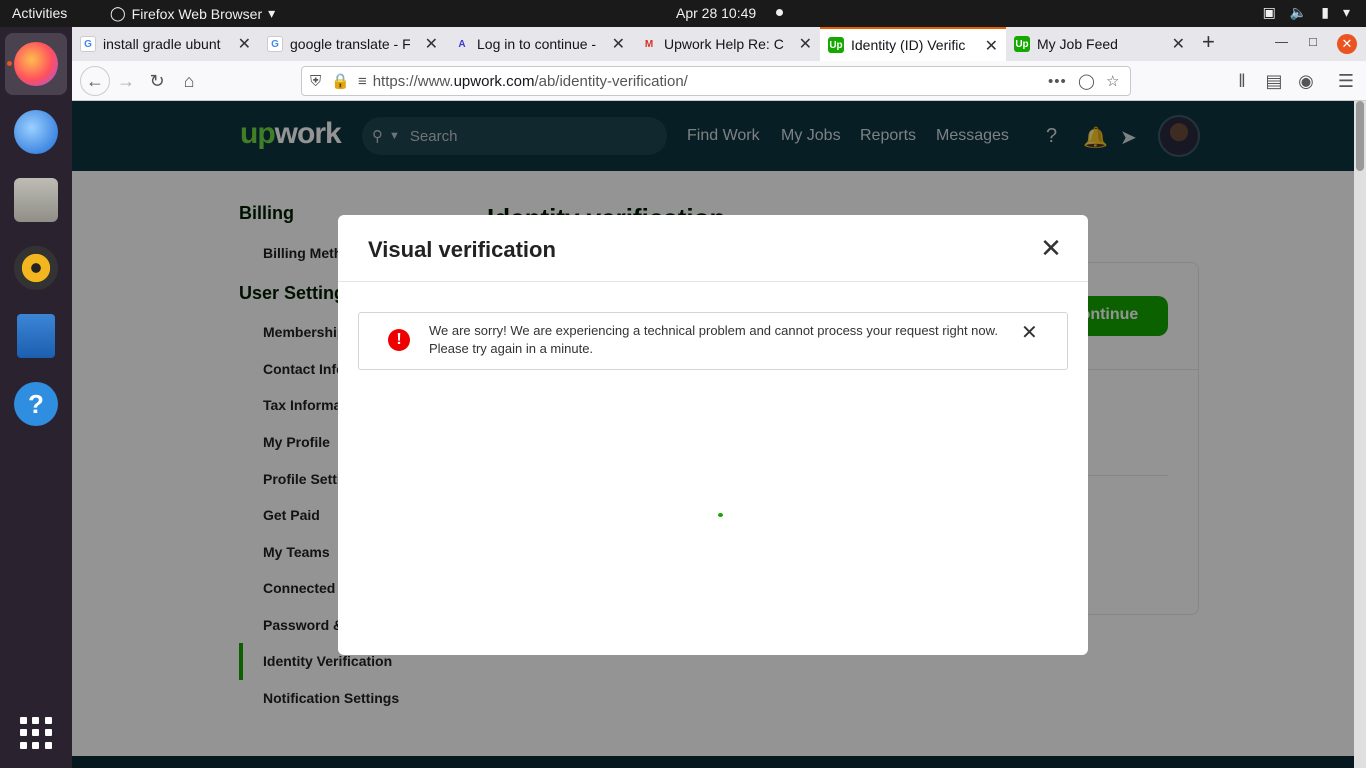 This screenshot has height=768, width=1366. What do you see at coordinates (95, 81) in the screenshot?
I see `back-icon: ←` at bounding box center [95, 81].